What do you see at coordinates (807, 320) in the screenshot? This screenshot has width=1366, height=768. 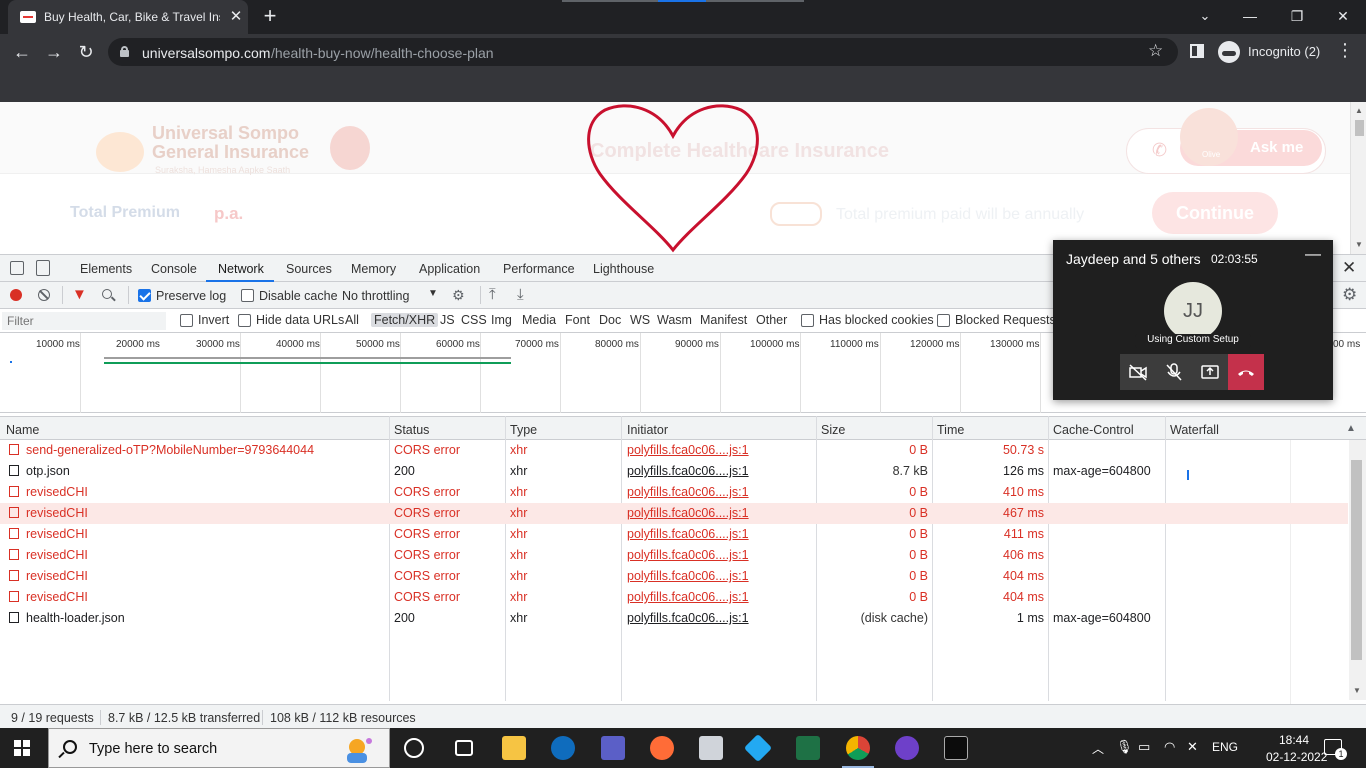 I see `has-blocked-cookies-checkbox` at bounding box center [807, 320].